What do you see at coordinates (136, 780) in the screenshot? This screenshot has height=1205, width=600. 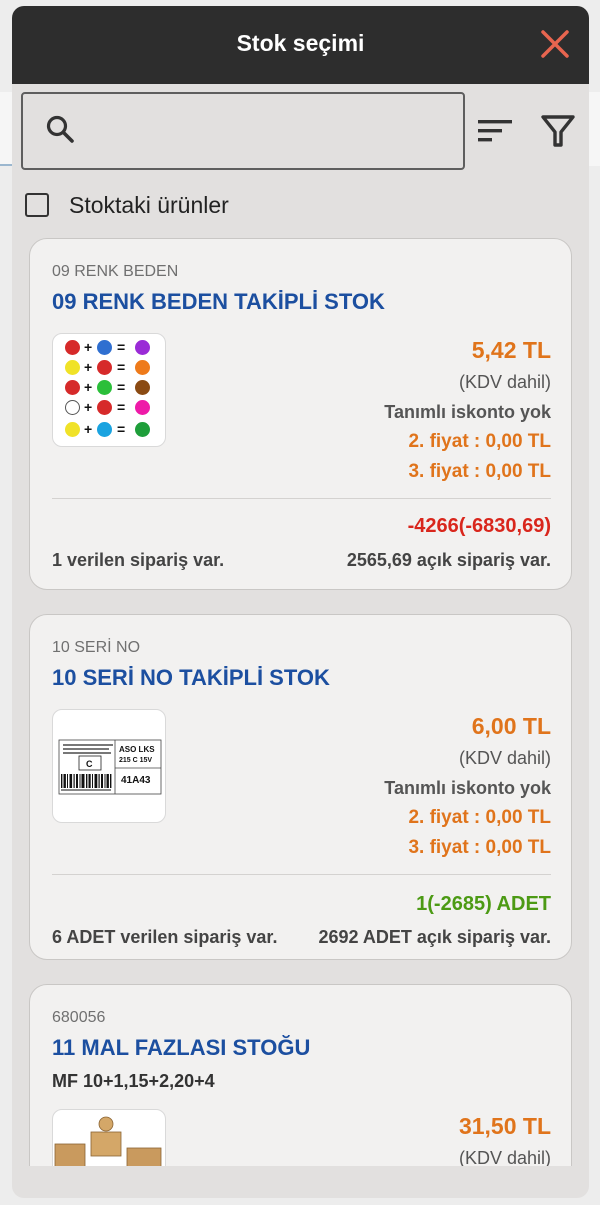 I see `label-text: 41A43` at bounding box center [136, 780].